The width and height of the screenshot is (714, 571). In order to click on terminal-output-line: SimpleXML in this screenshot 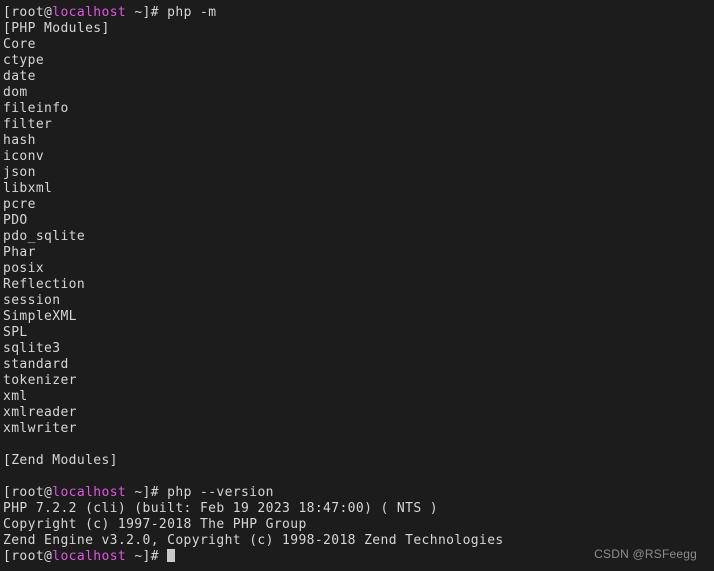, I will do `click(358, 317)`.